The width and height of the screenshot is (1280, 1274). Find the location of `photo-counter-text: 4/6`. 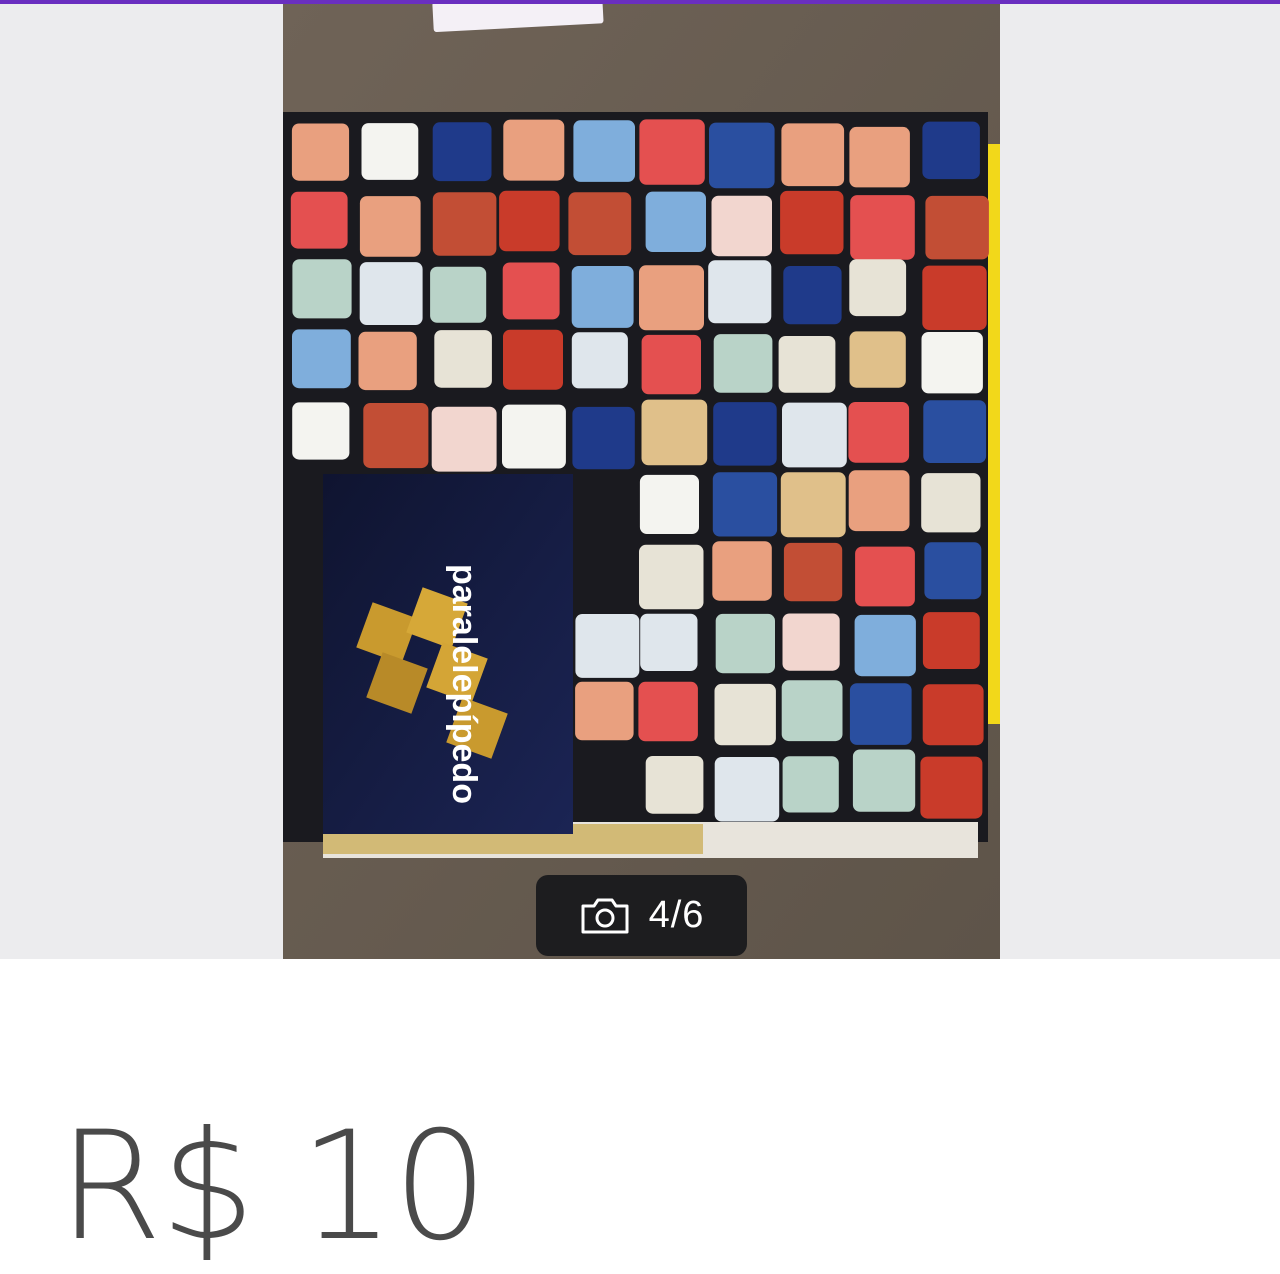

photo-counter-text: 4/6 is located at coordinates (676, 915).